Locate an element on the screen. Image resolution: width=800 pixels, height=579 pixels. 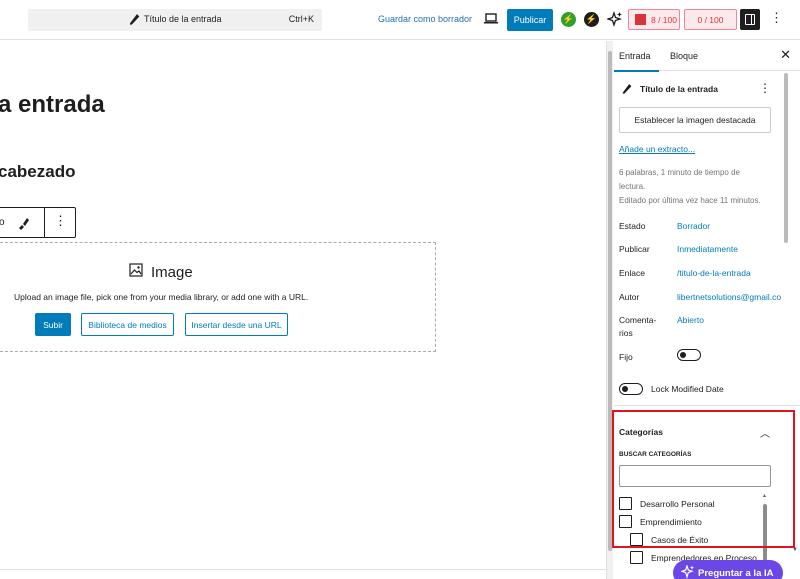
ask-ai-button: Preguntar a la IA is located at coordinates (728, 569).